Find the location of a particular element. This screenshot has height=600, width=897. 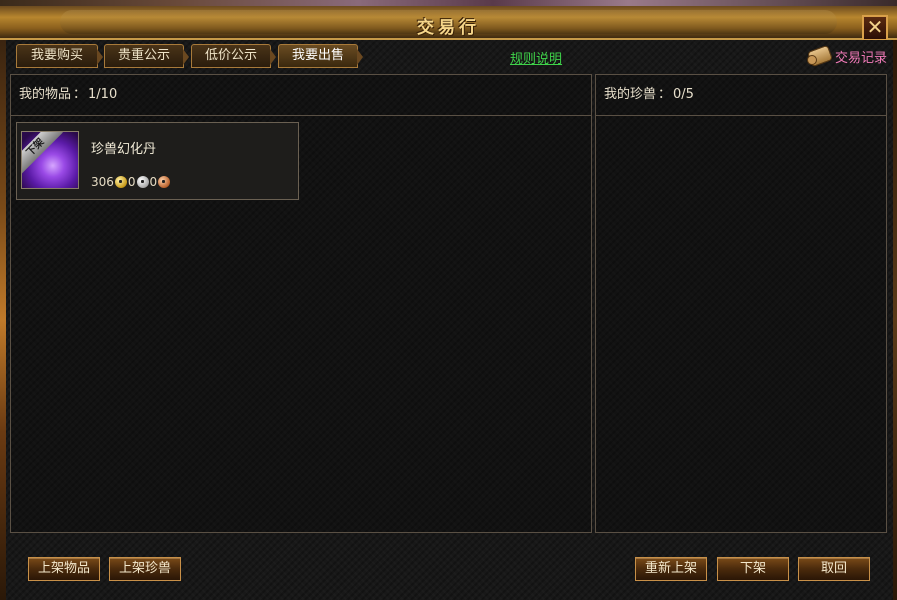

price-gold: 306 is located at coordinates (102, 182).